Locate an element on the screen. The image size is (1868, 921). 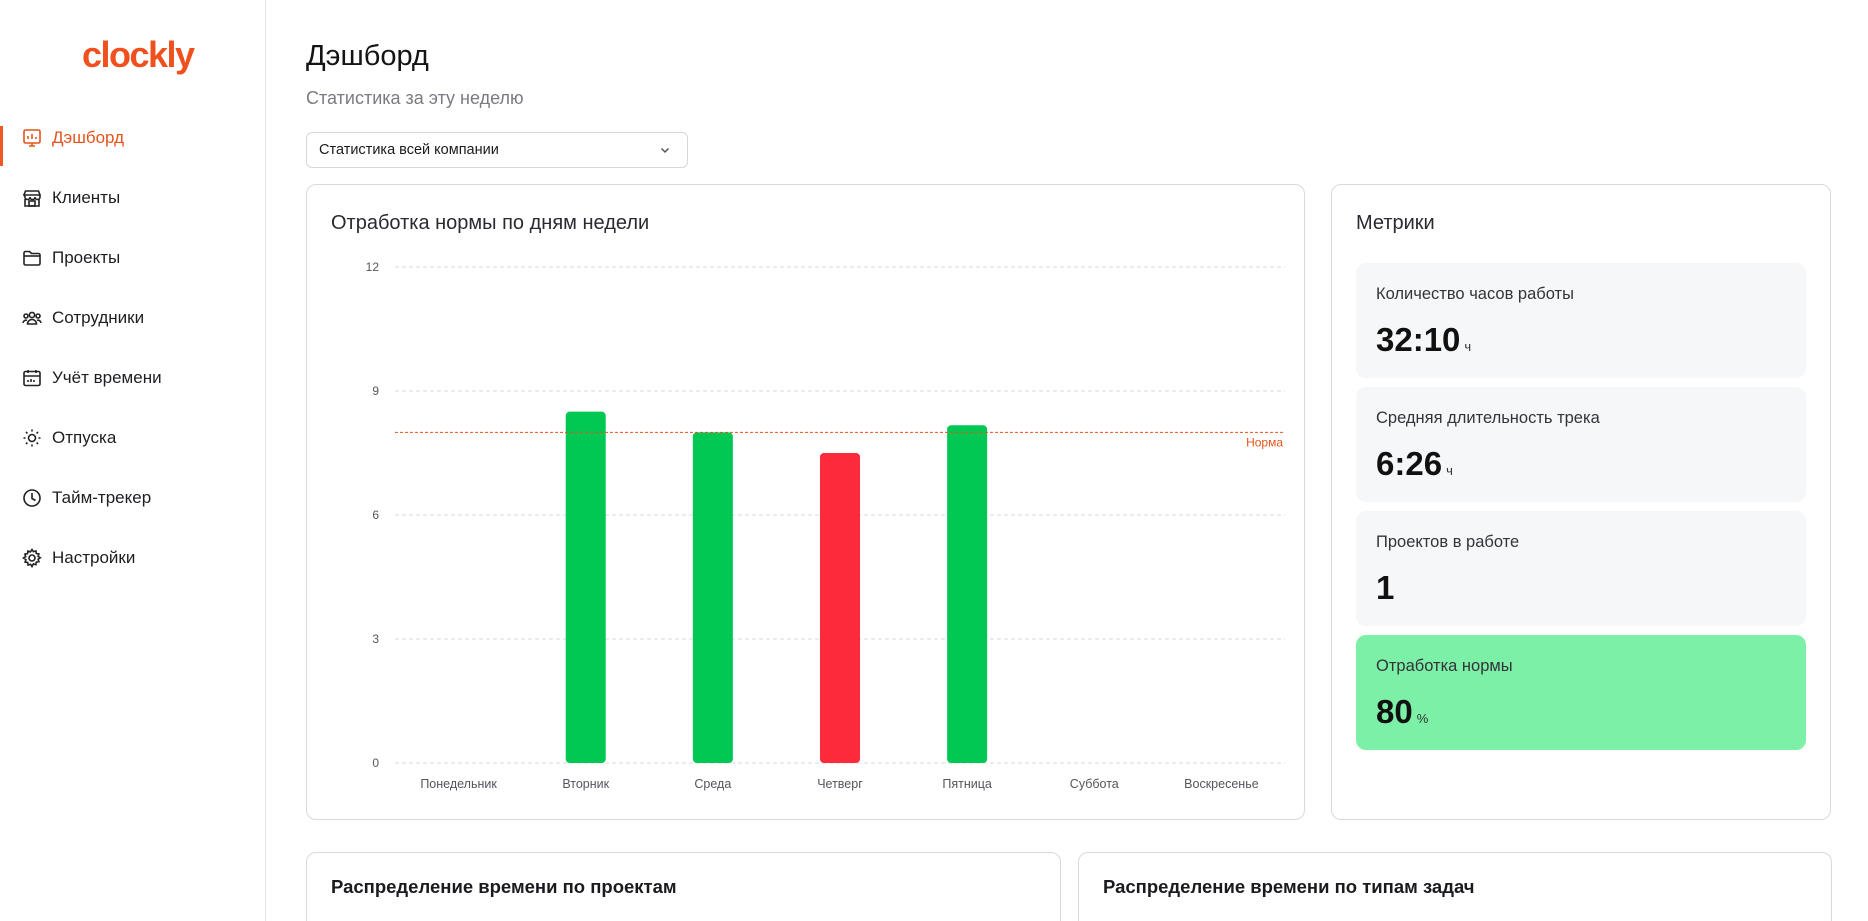
sidebar-item-dashboard: Дэшборд is located at coordinates (133, 138).